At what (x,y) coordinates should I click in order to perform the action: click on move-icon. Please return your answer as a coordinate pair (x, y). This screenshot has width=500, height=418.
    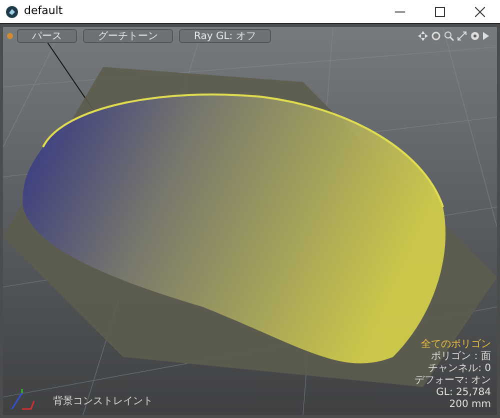
    Looking at the image, I should click on (423, 36).